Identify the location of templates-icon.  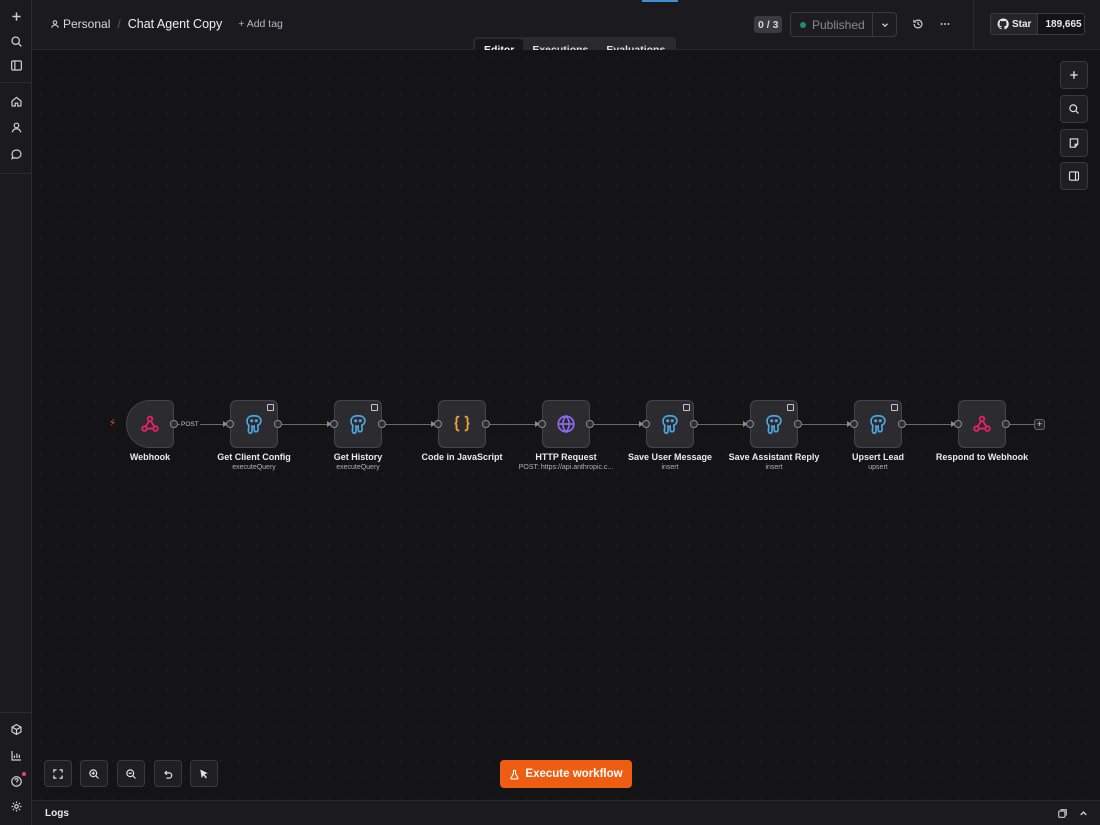
(16, 729).